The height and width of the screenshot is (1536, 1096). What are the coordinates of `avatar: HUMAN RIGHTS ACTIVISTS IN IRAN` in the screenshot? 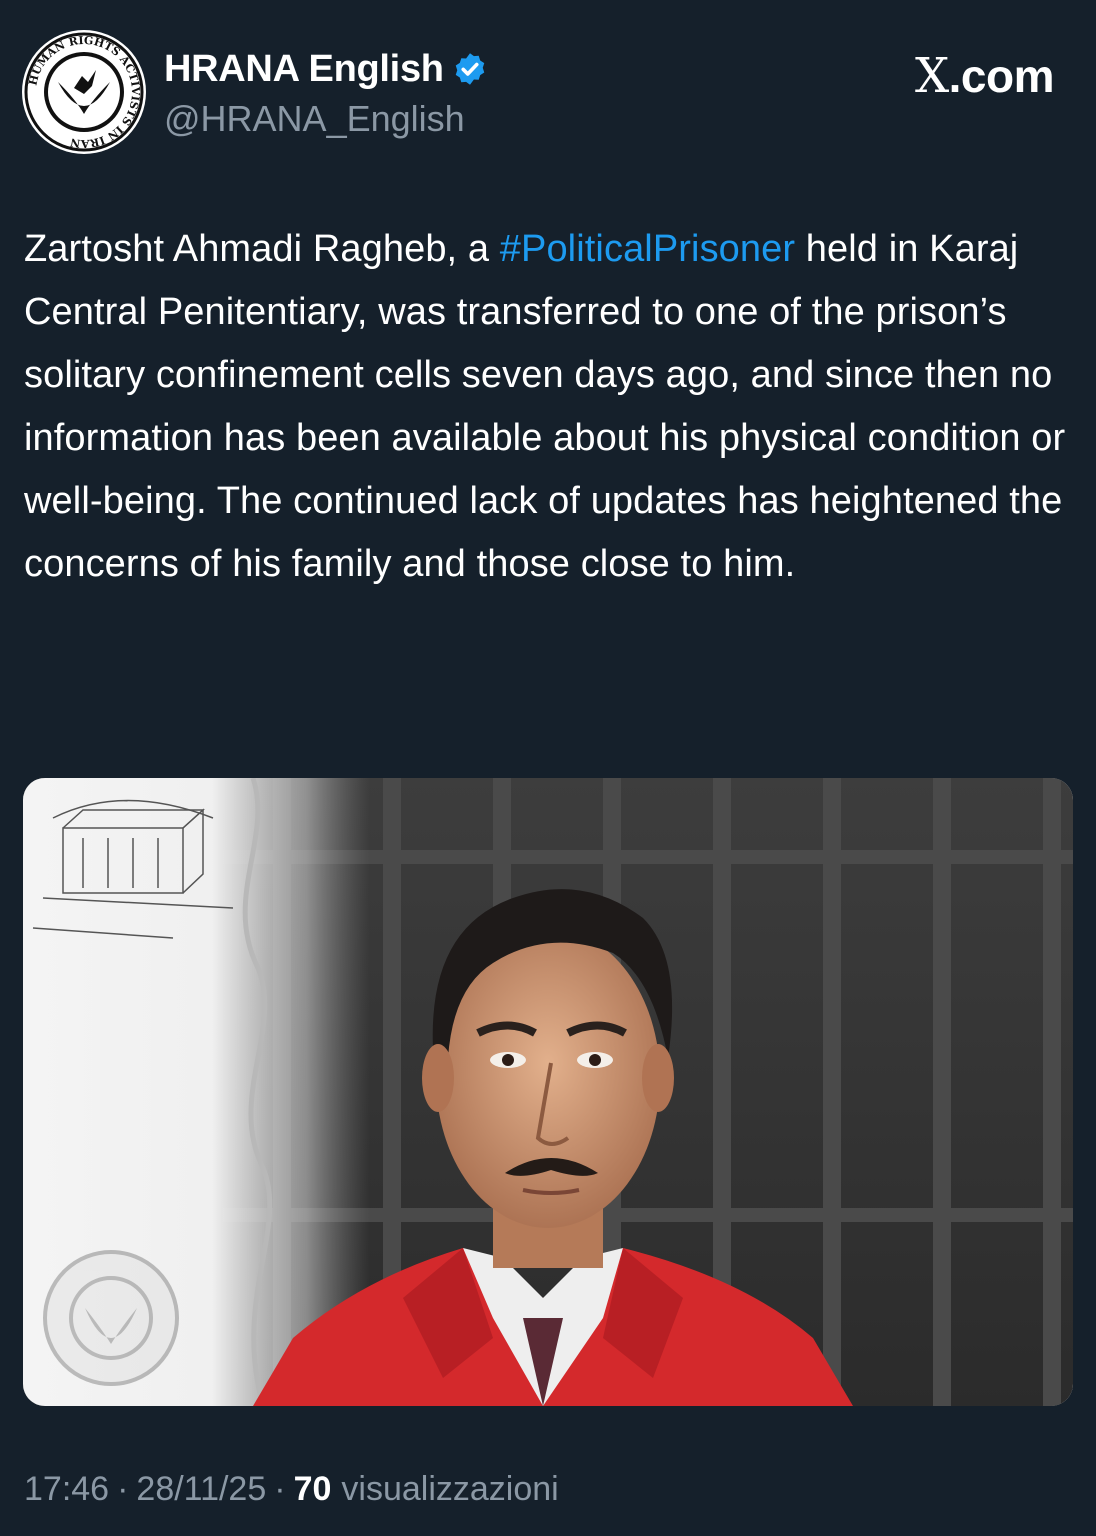 It's located at (84, 92).